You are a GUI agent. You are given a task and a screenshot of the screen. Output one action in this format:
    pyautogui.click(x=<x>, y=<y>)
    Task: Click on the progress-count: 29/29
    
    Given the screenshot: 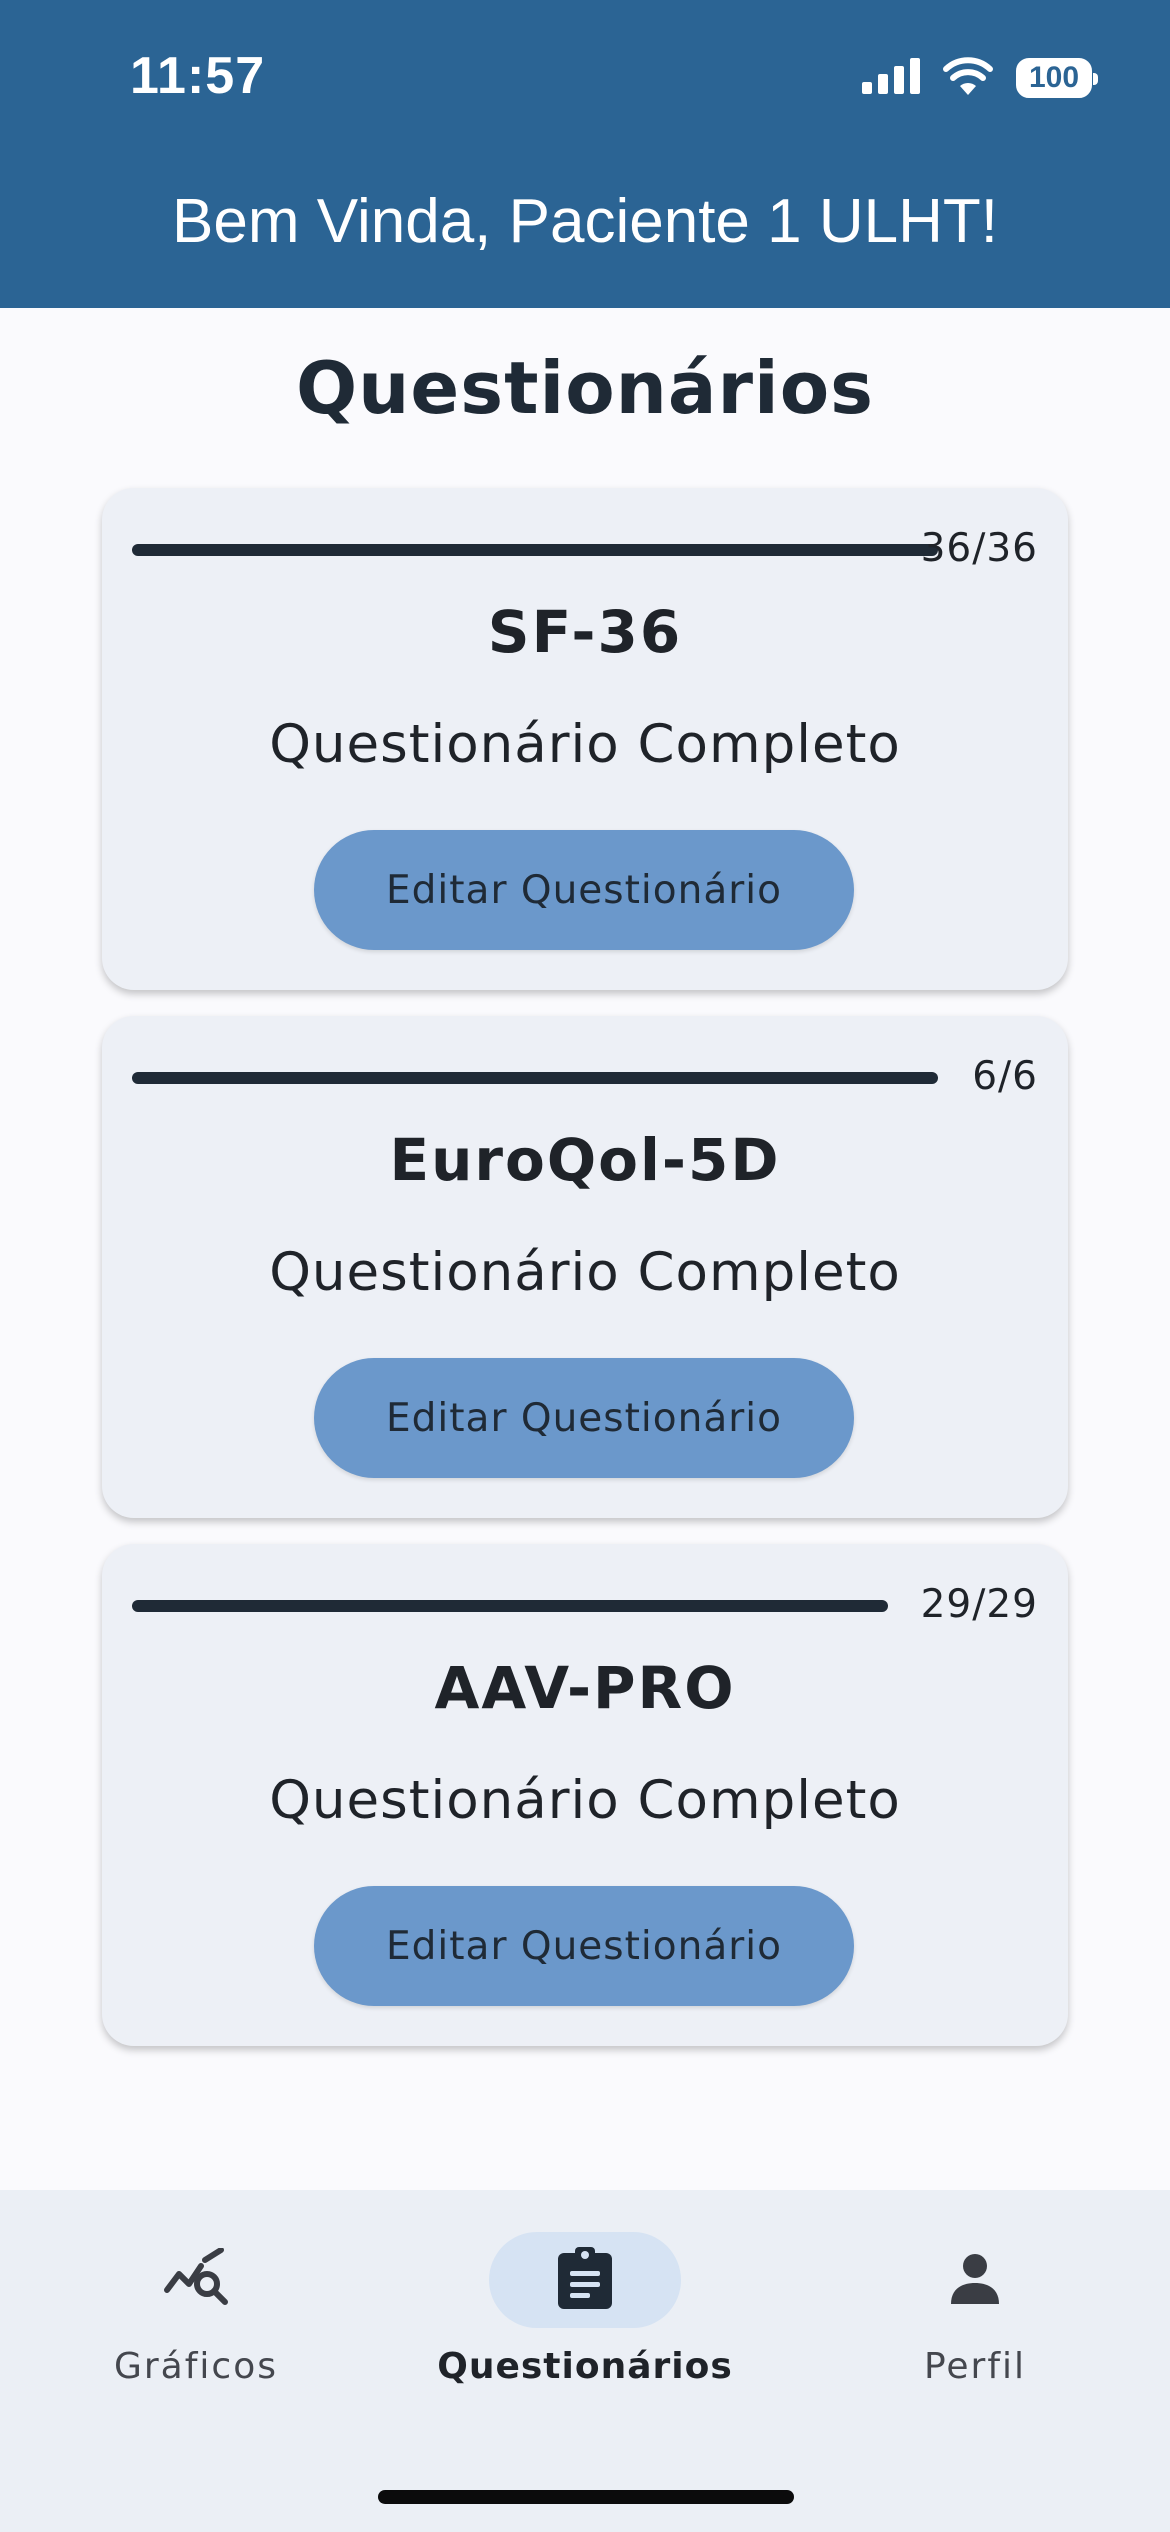 What is the action you would take?
    pyautogui.click(x=979, y=1604)
    